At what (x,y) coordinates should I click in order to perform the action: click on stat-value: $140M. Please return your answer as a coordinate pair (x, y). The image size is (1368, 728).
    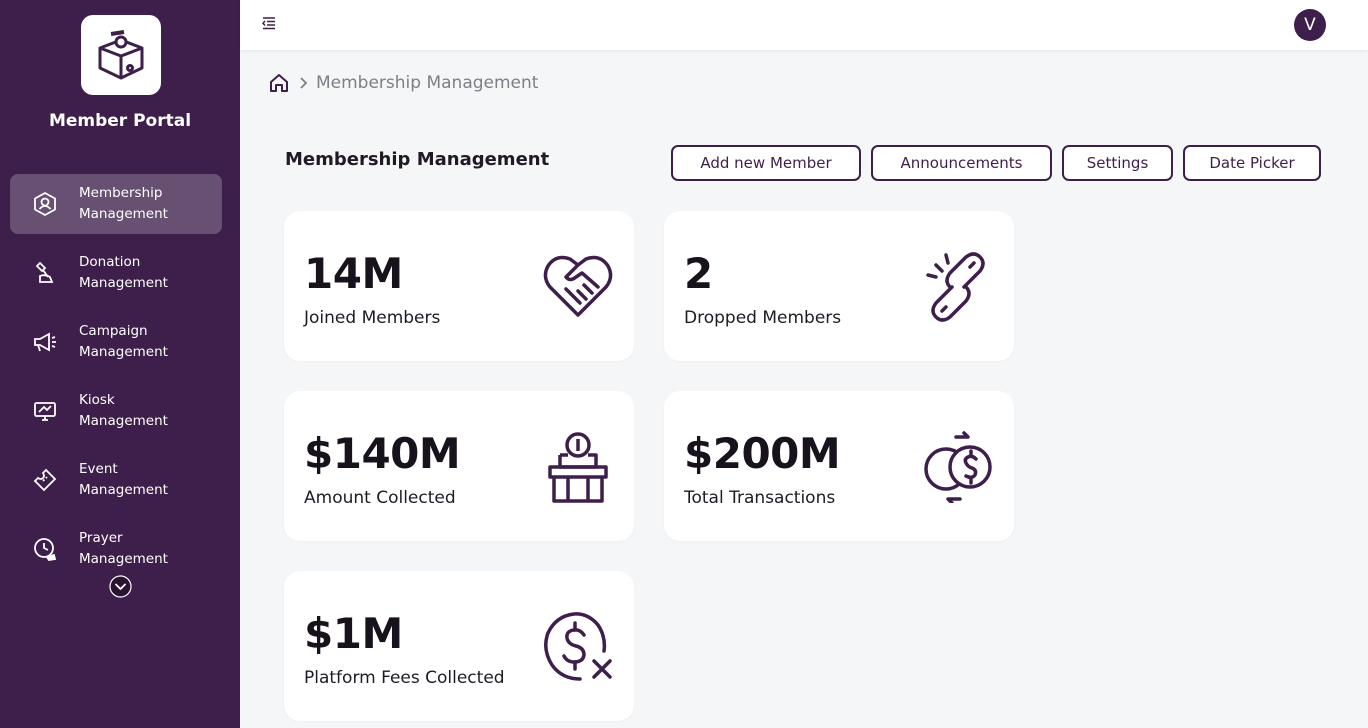
    Looking at the image, I should click on (382, 453).